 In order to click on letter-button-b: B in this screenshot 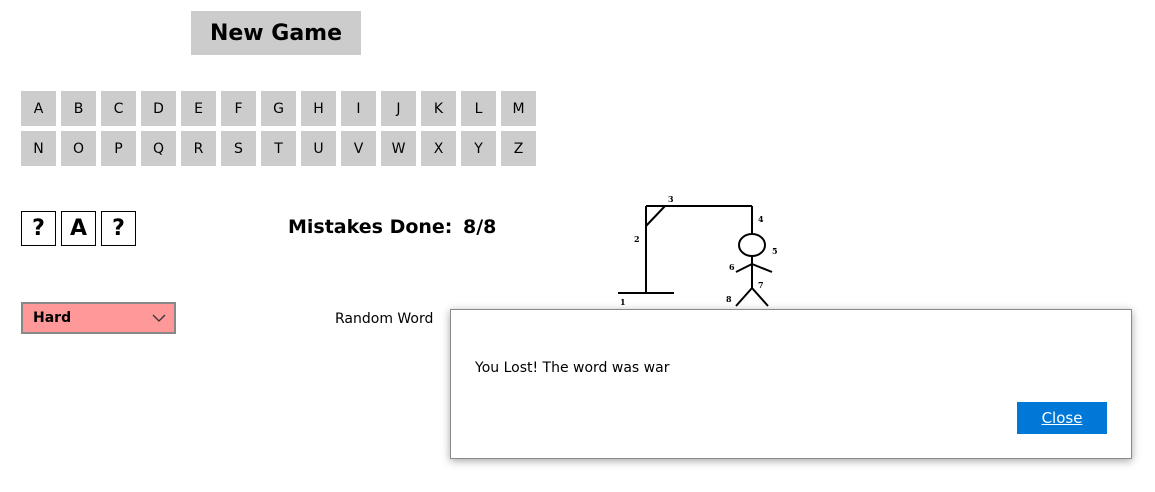, I will do `click(78, 108)`.